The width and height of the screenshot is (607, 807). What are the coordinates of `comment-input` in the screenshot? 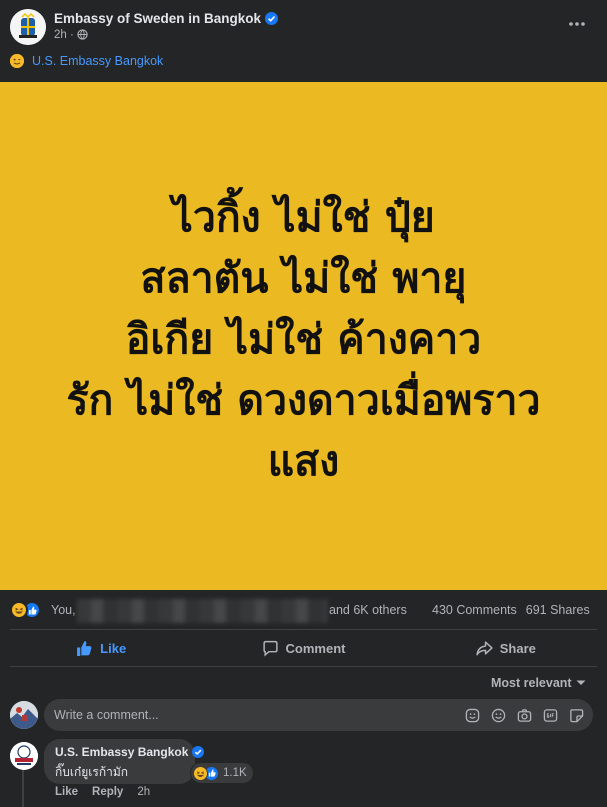 It's located at (254, 715).